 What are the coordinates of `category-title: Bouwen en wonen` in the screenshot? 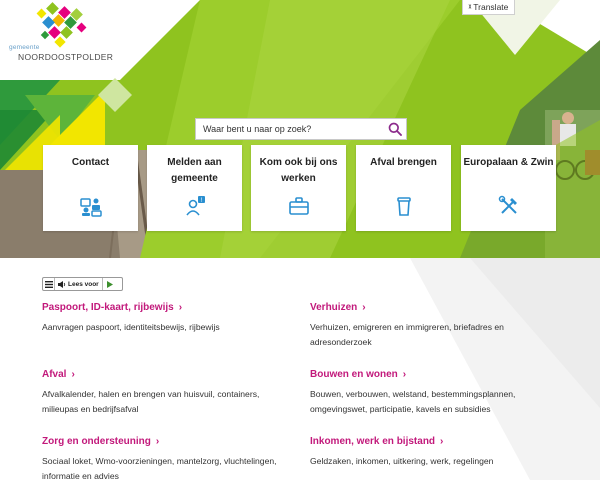 It's located at (354, 374).